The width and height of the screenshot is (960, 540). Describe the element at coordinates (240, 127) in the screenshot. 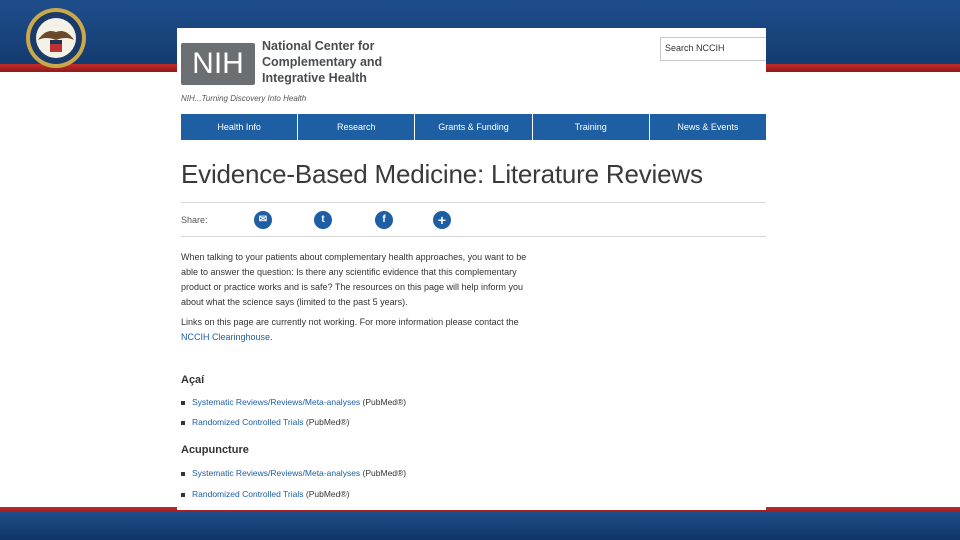

I see `nav-item-health-info: Health Info` at that location.